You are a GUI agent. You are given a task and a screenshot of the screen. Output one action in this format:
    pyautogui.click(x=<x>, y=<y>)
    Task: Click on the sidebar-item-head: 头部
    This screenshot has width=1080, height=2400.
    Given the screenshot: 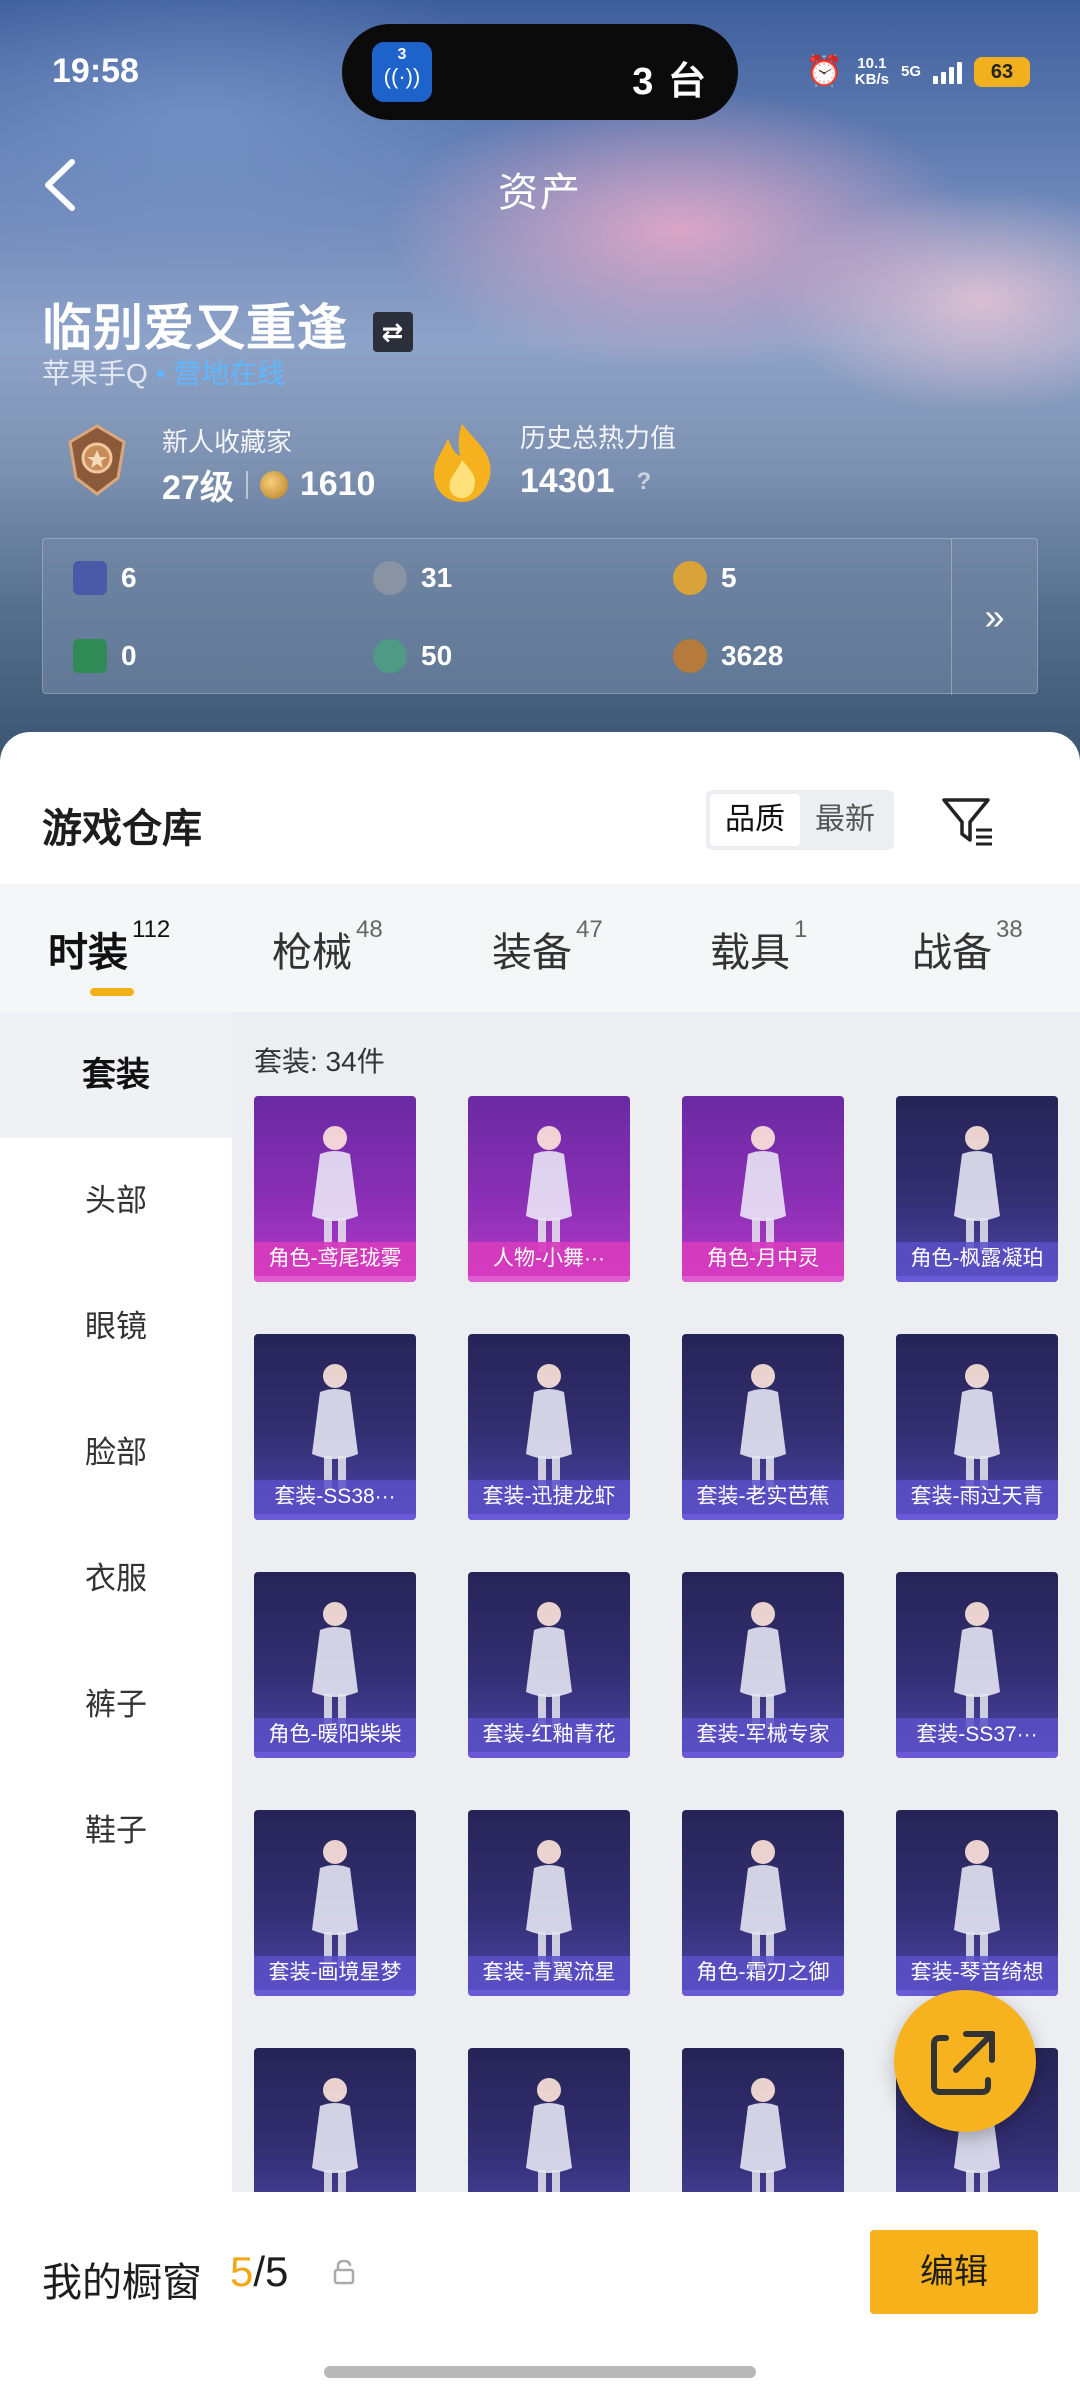 What is the action you would take?
    pyautogui.click(x=116, y=1201)
    